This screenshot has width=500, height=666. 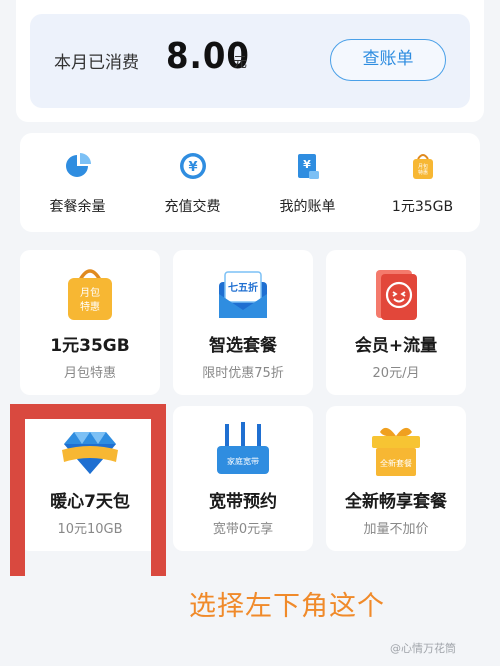 What do you see at coordinates (96, 63) in the screenshot?
I see `spend-label: 本月已消费` at bounding box center [96, 63].